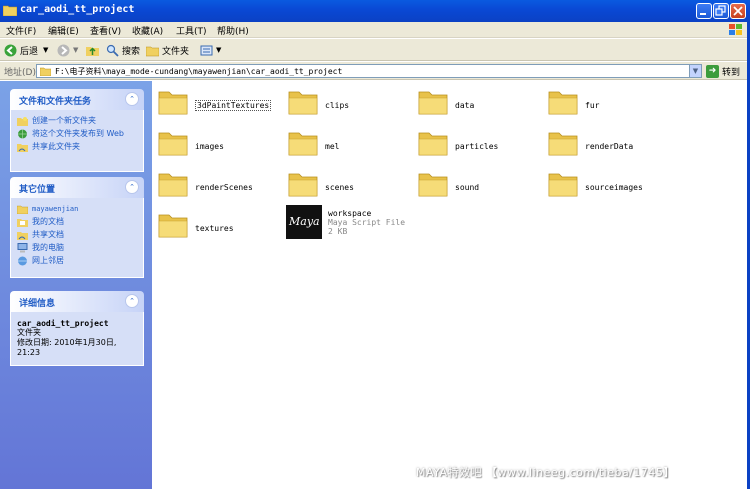  I want to click on file-item-folder: mel, so click(348, 145).